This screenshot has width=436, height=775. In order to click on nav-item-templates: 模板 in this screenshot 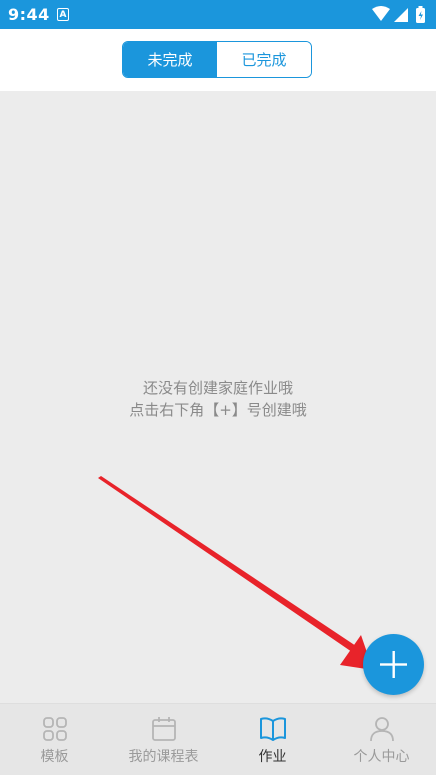, I will do `click(54, 739)`.